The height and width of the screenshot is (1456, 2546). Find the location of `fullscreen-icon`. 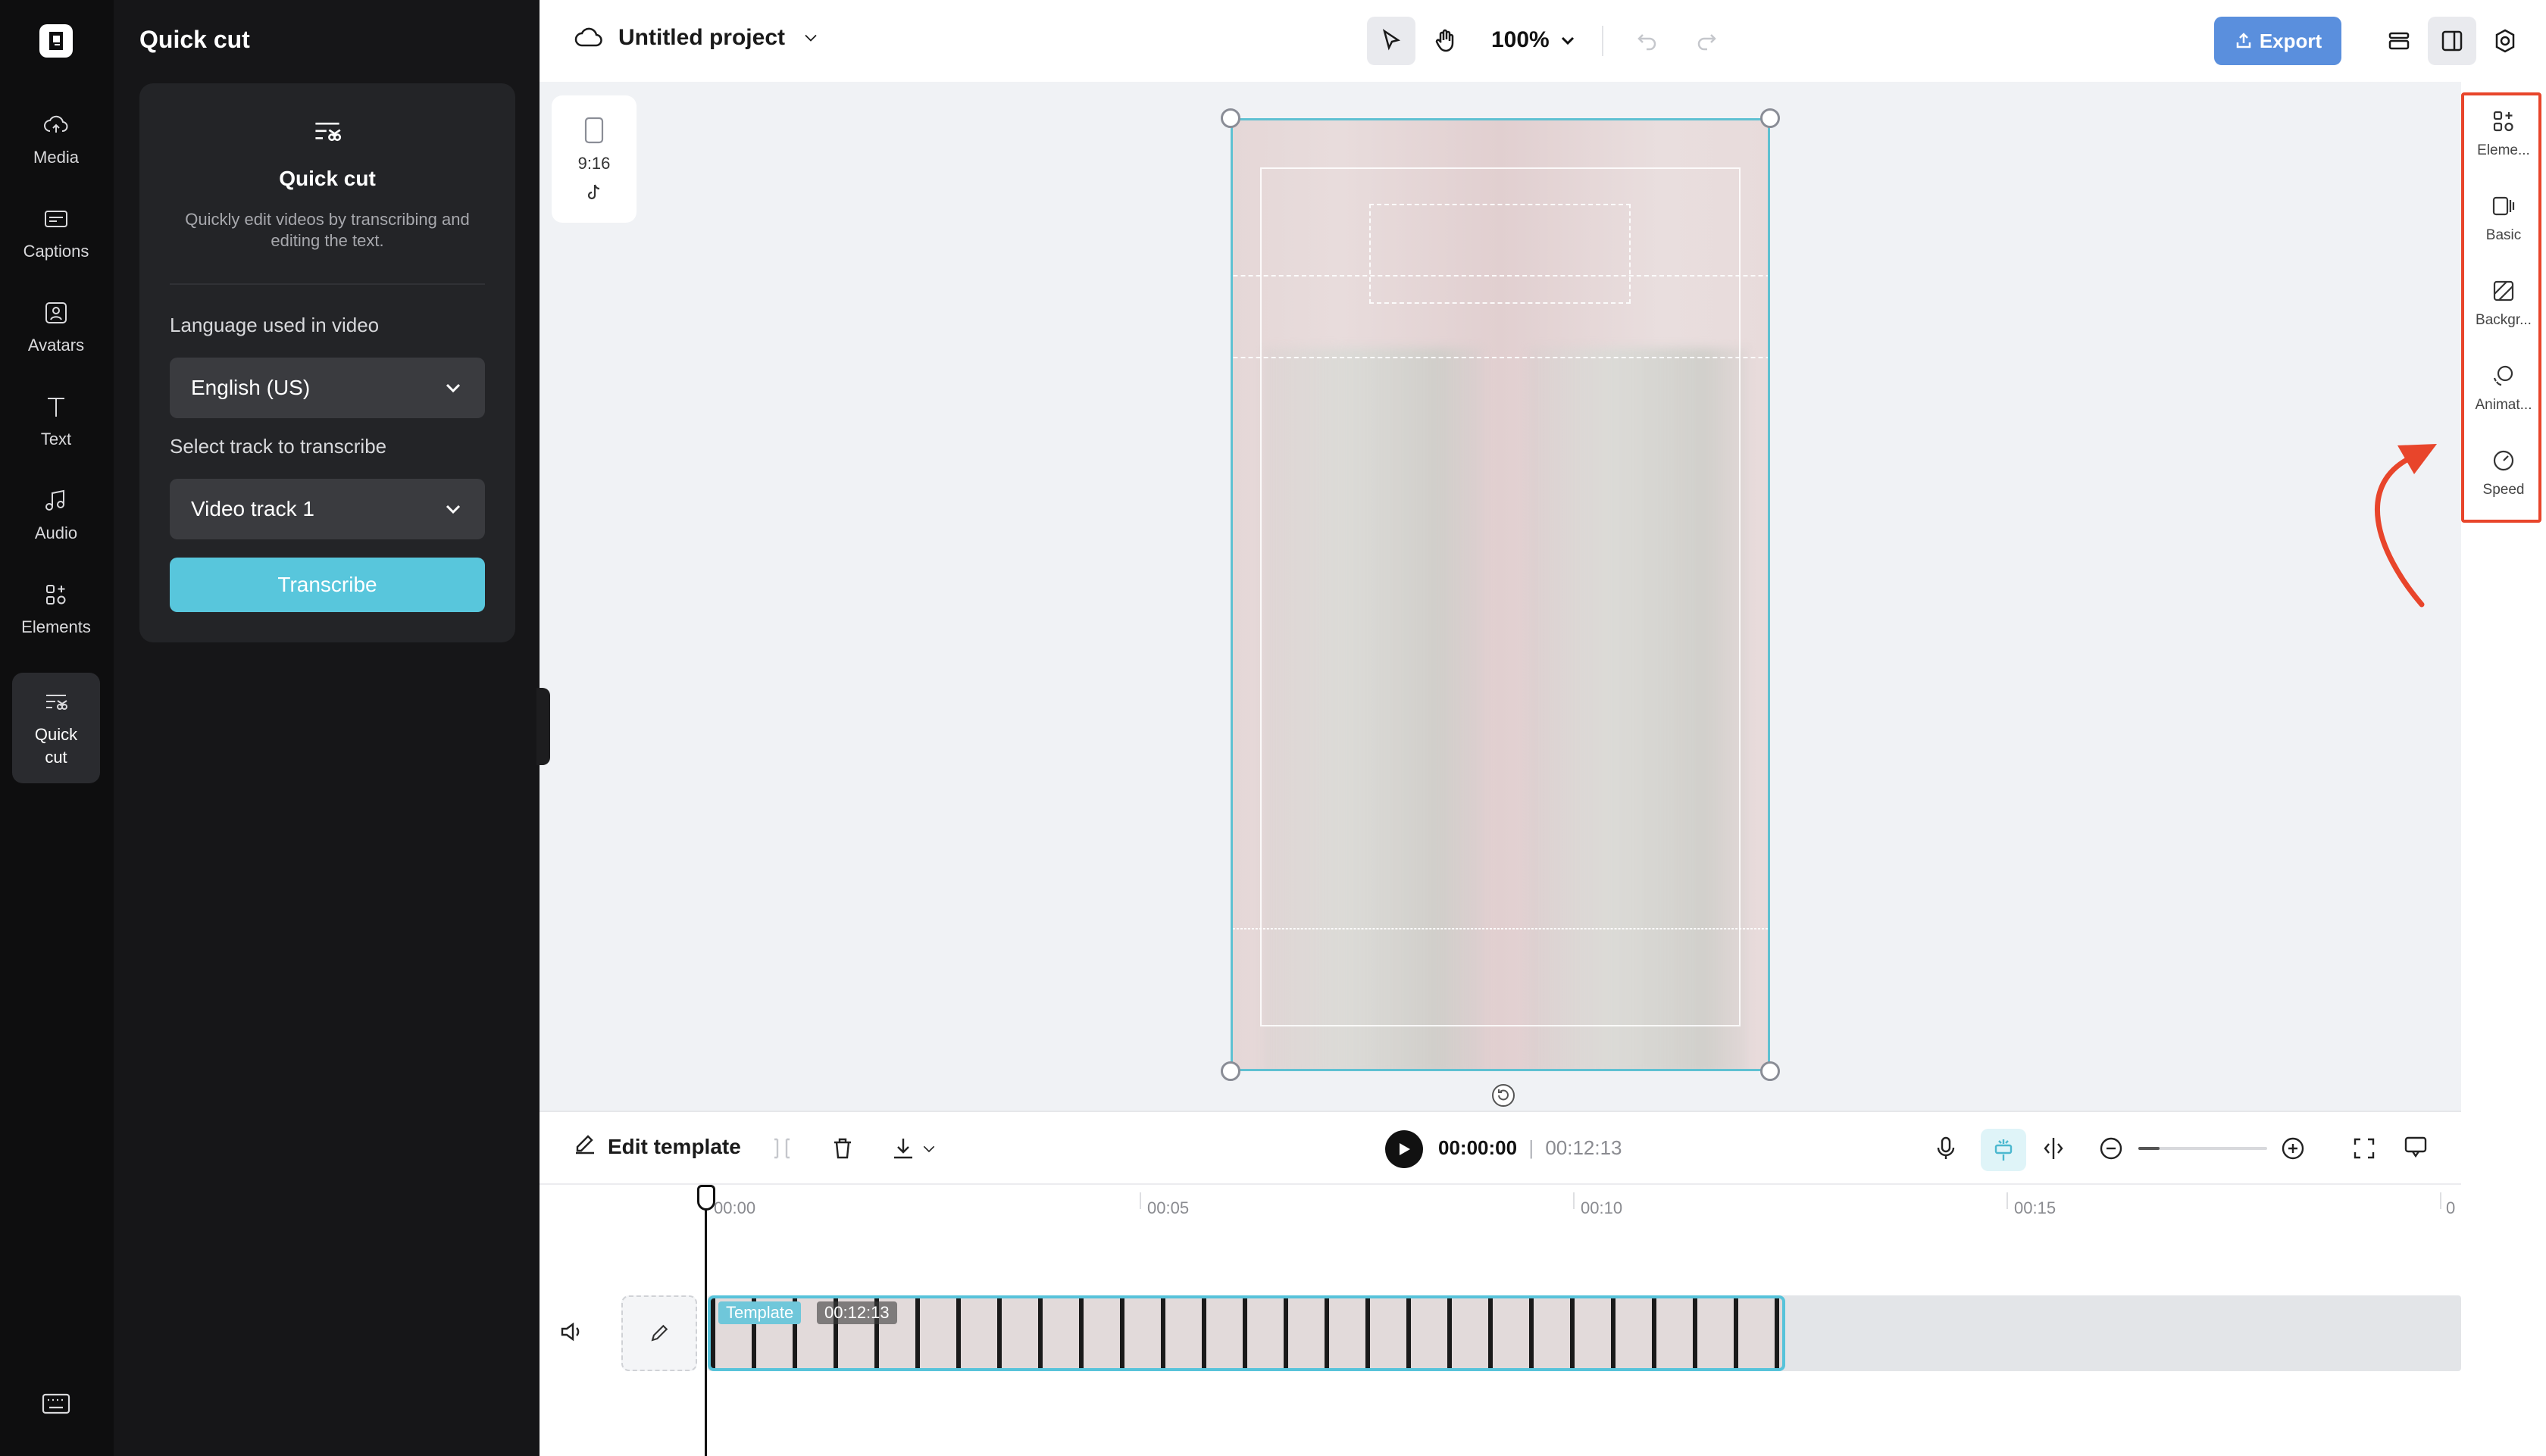

fullscreen-icon is located at coordinates (2364, 1148).